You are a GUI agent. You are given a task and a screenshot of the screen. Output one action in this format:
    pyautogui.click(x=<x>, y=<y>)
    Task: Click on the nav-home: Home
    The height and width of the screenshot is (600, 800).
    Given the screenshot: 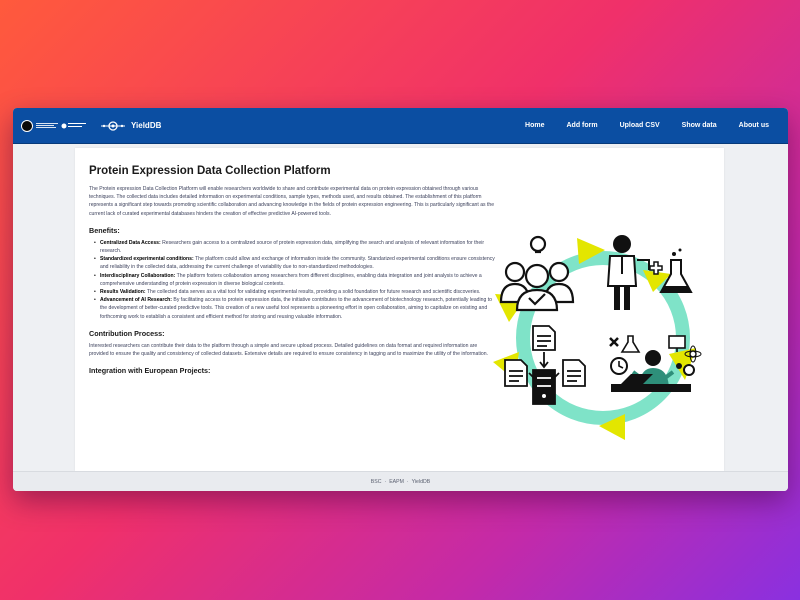 What is the action you would take?
    pyautogui.click(x=534, y=125)
    